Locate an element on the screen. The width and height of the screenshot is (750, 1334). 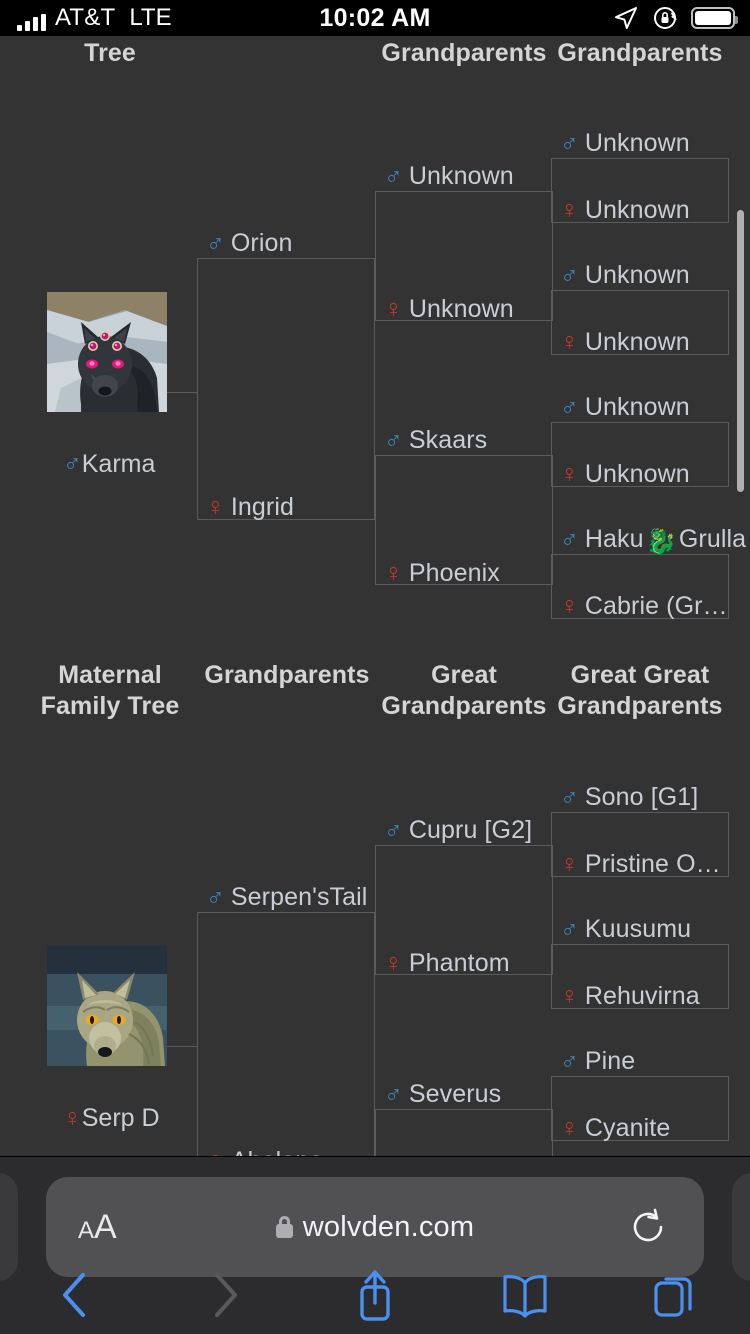
maternal-header-family-tree: Maternal Family Tree is located at coordinates (110, 690).